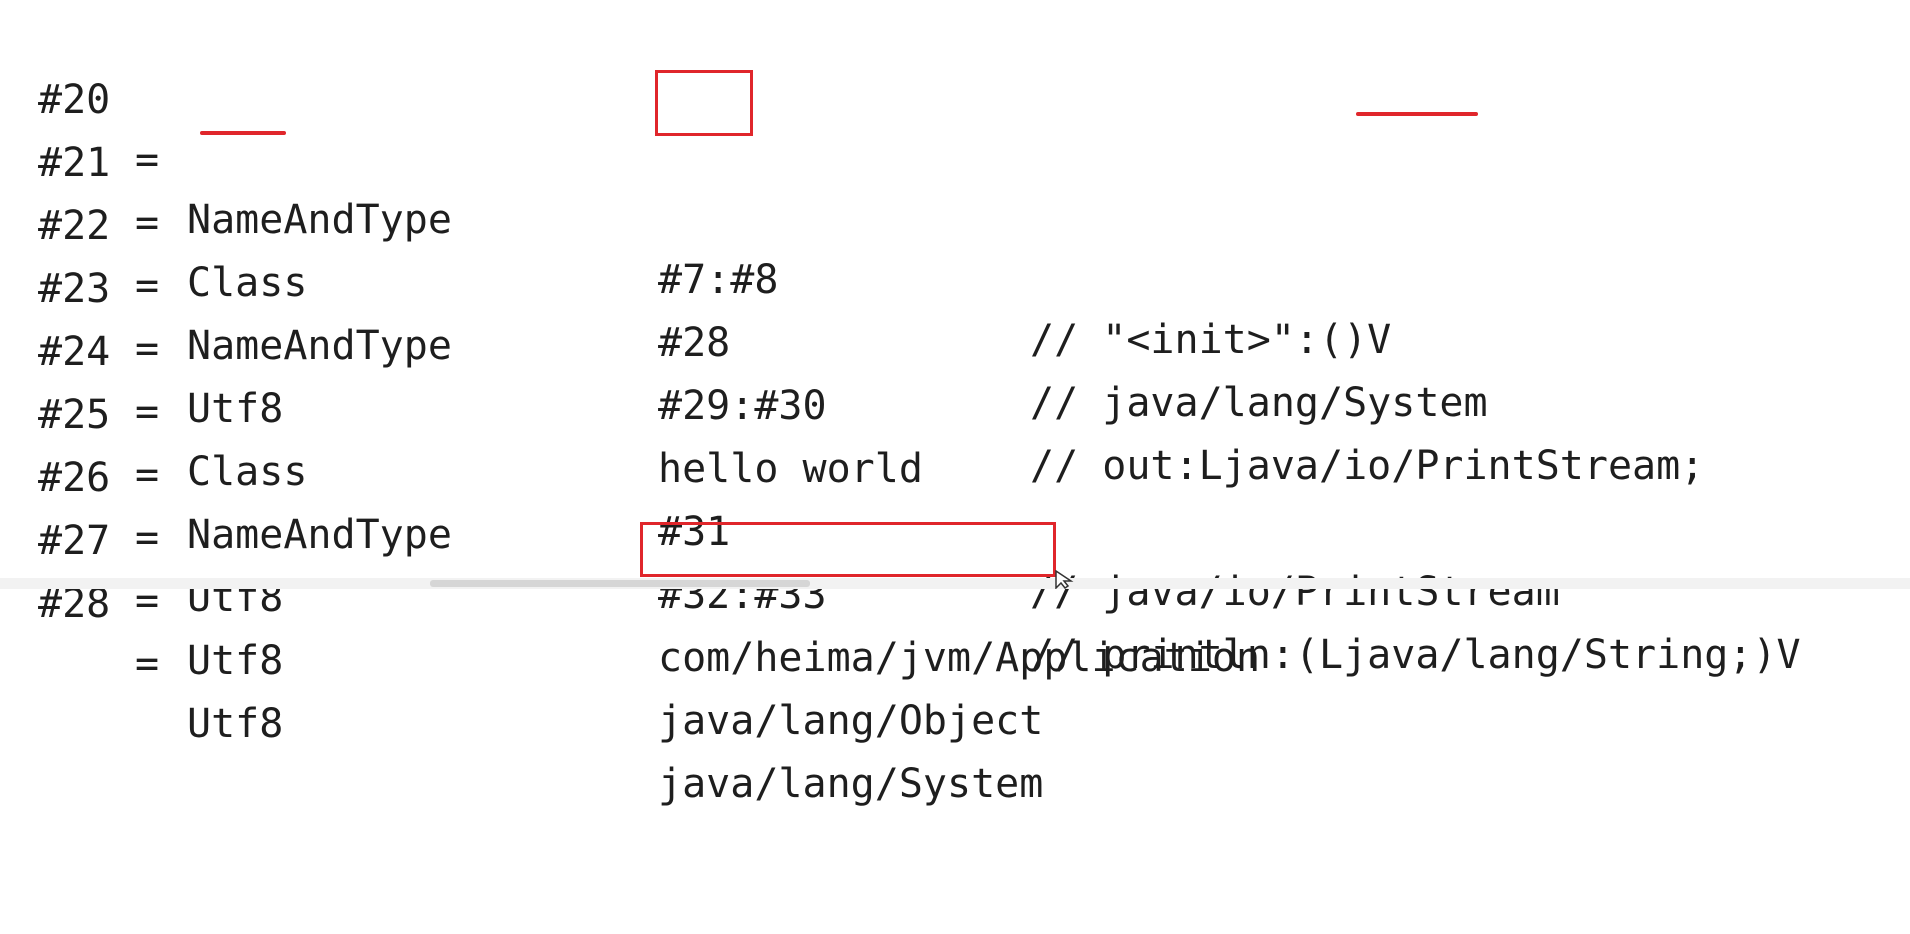  I want to click on system-underline-annotation, so click(1417, 114).